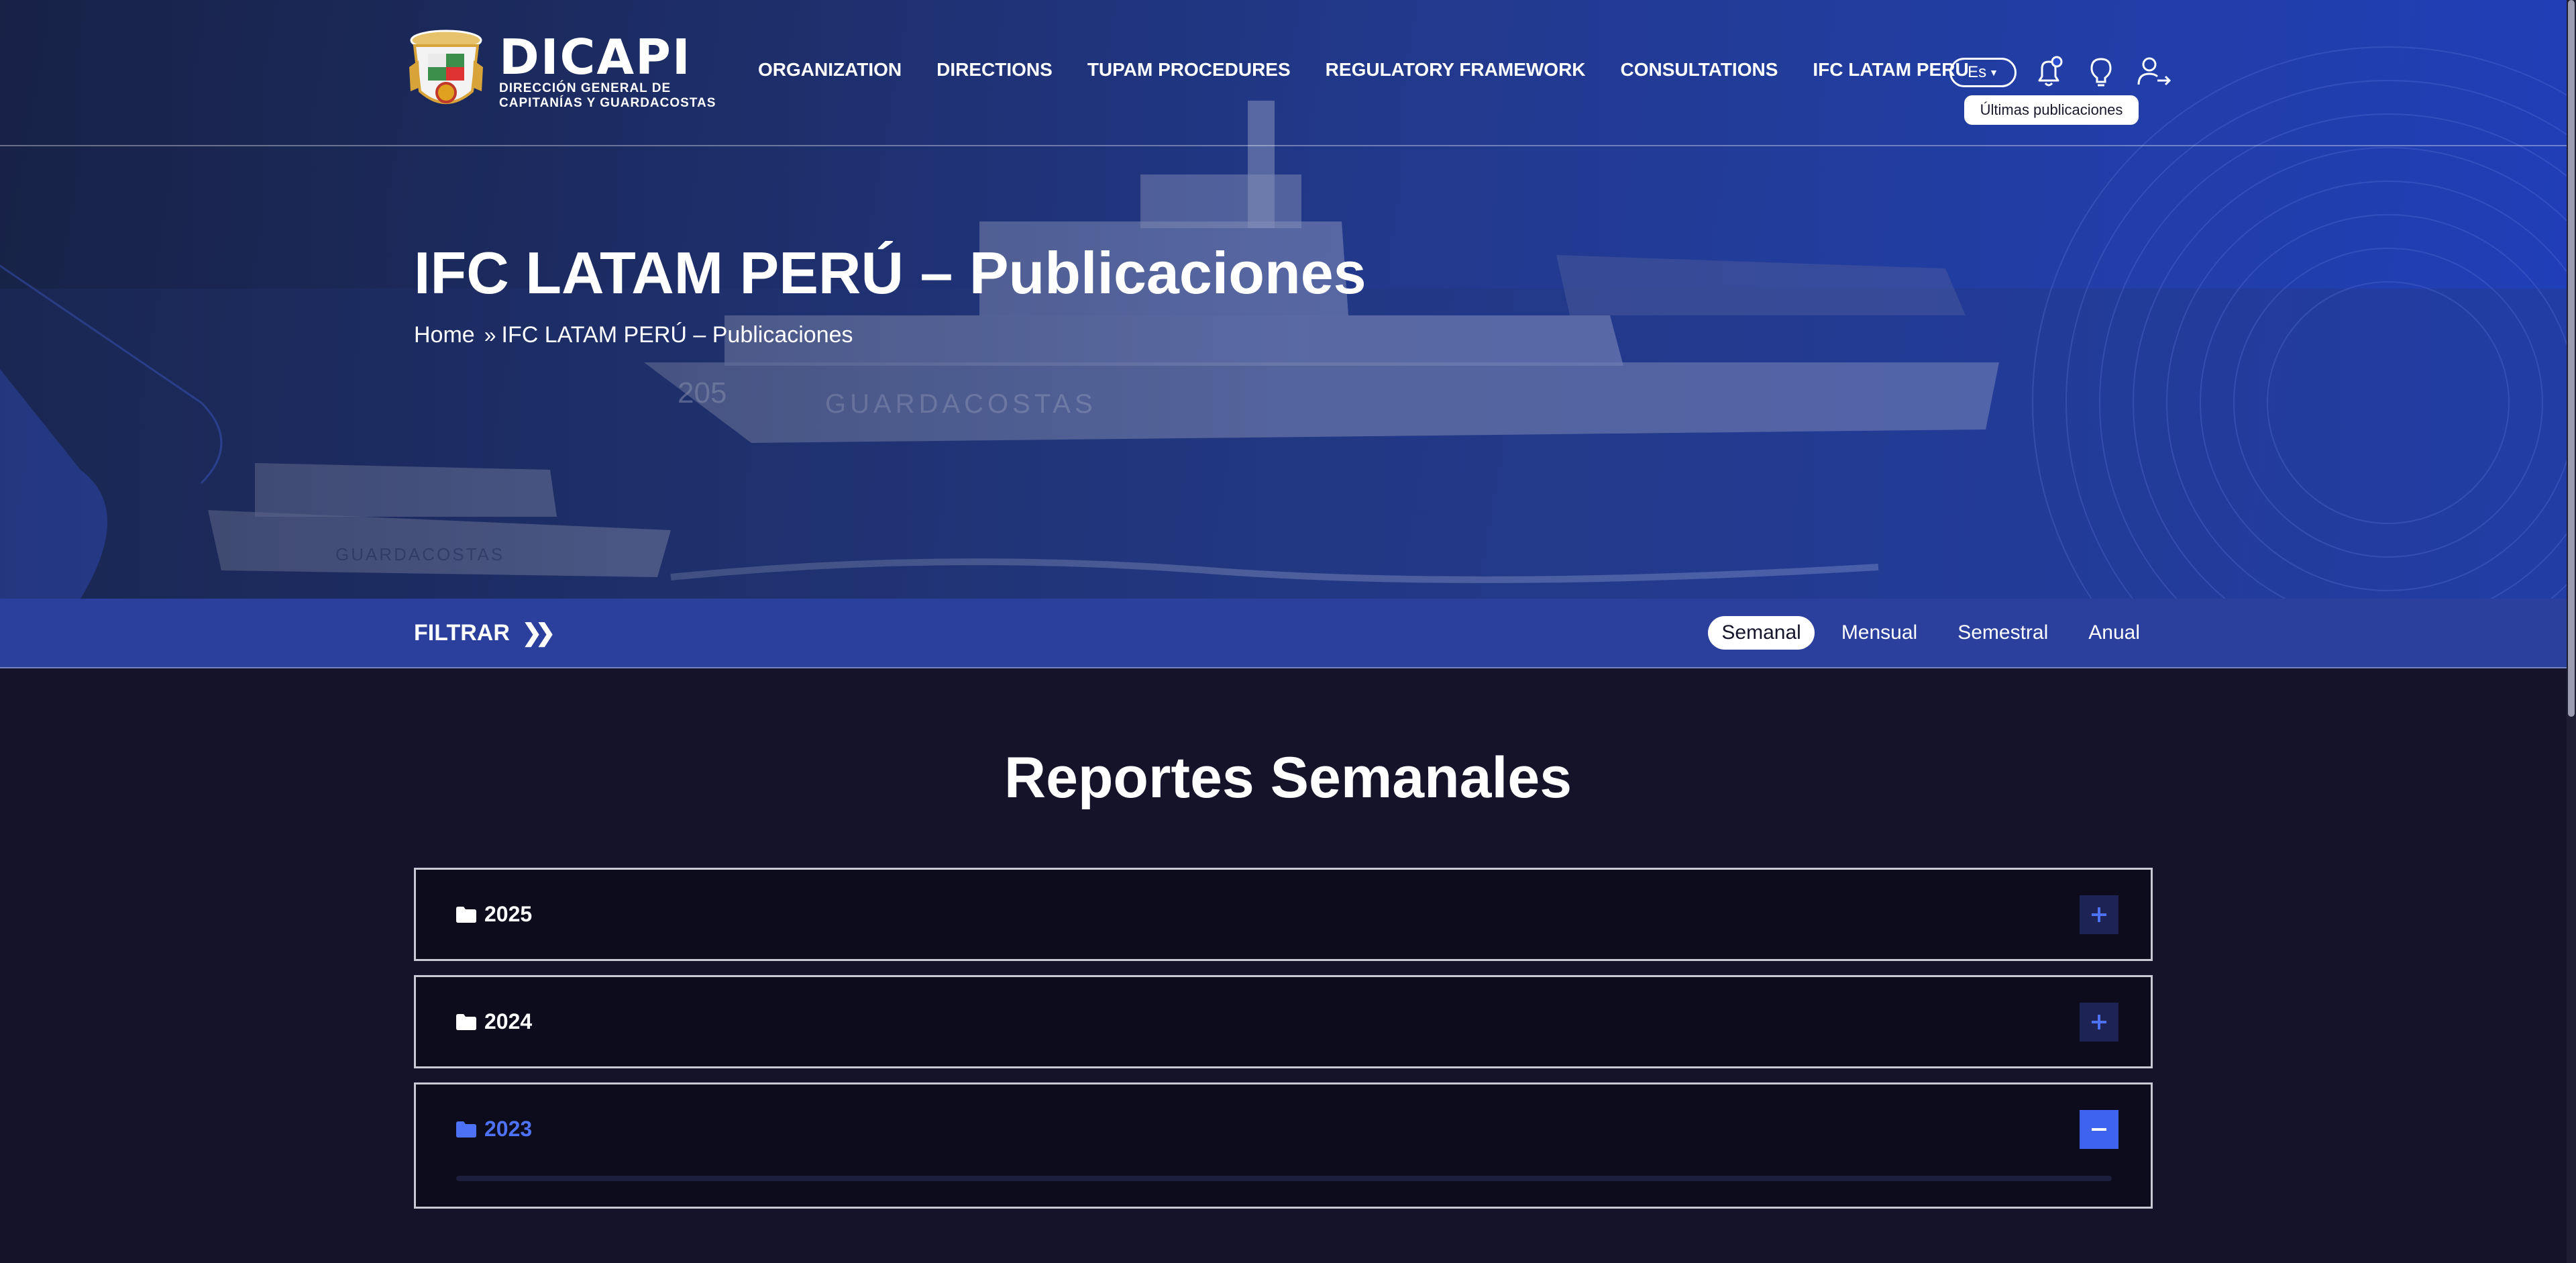 Image resolution: width=2576 pixels, height=1263 pixels. I want to click on accordion-year-label: 2024, so click(508, 1021).